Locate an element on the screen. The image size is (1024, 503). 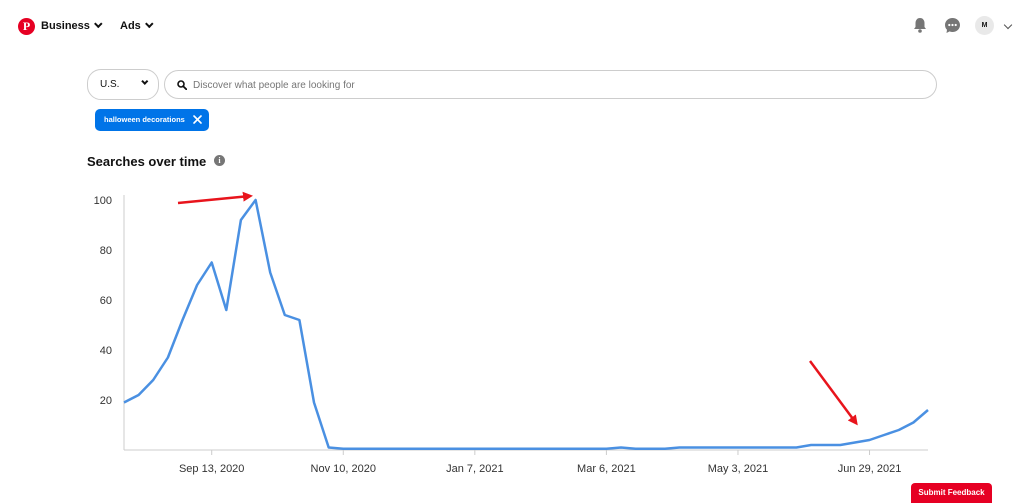
business-menu-label: Business is located at coordinates (65, 26).